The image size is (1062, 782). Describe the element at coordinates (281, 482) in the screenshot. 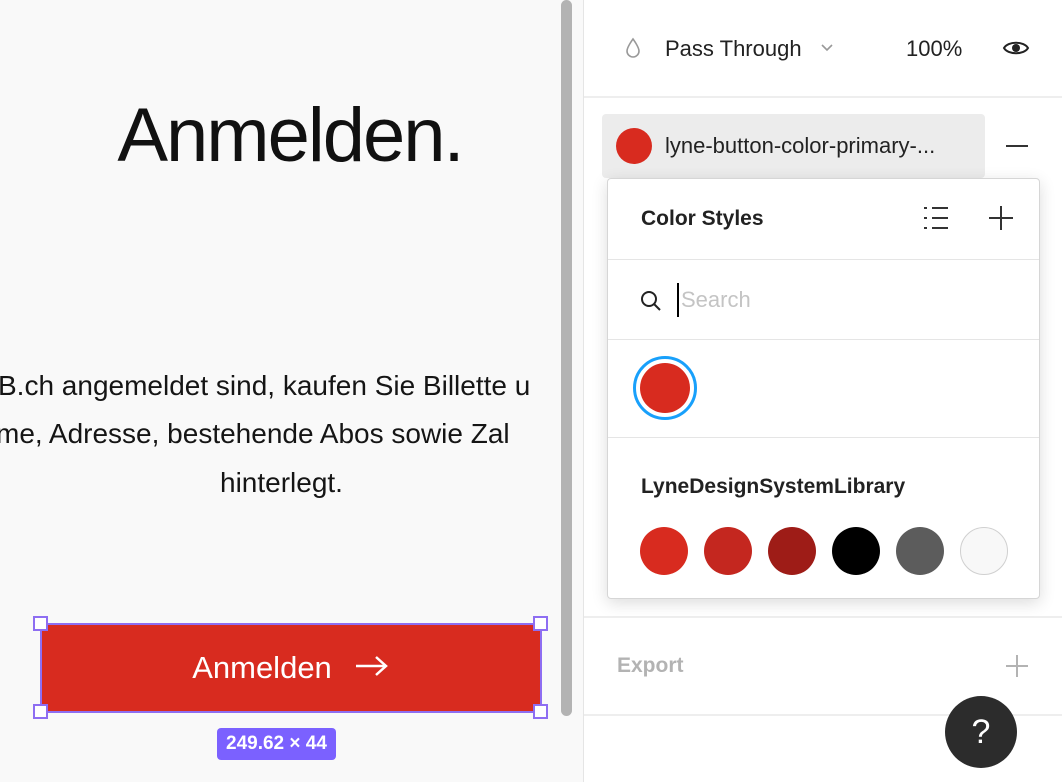

I see `body-text-line-3: hinterlegt.` at that location.